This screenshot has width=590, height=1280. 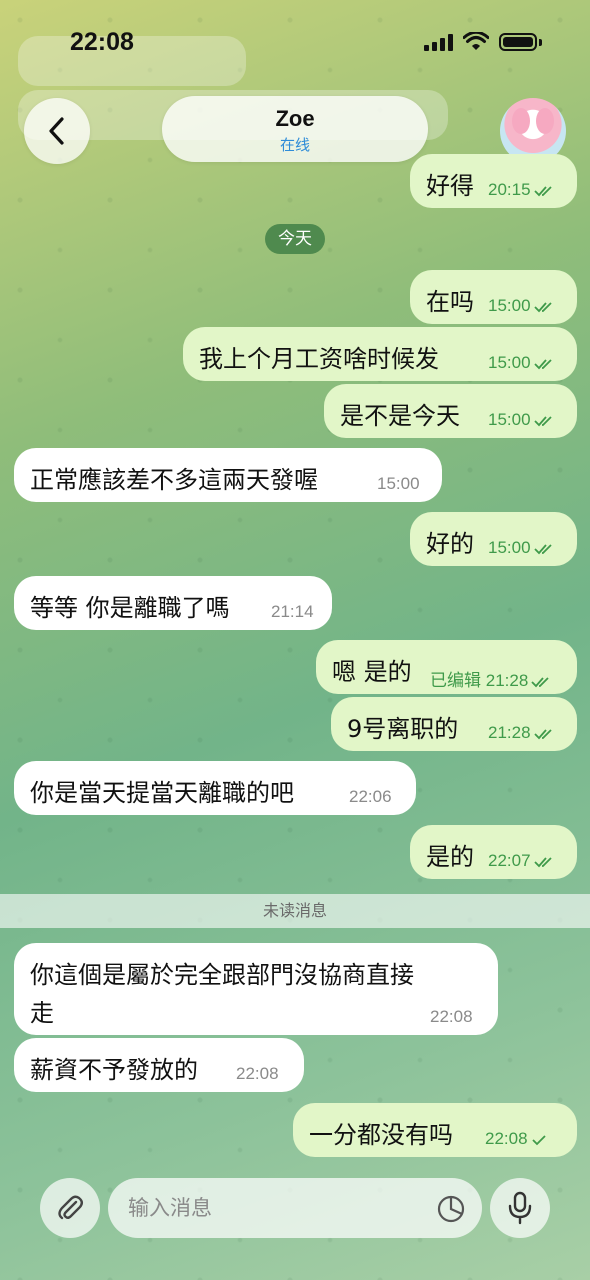 I want to click on message-text: 一分都没有吗, so click(x=381, y=1135).